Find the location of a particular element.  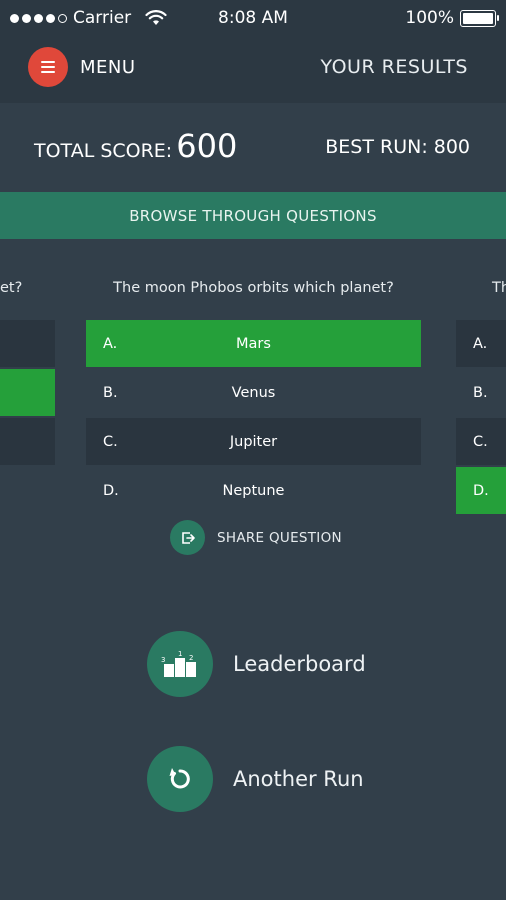

menu-label: MENU is located at coordinates (108, 67).